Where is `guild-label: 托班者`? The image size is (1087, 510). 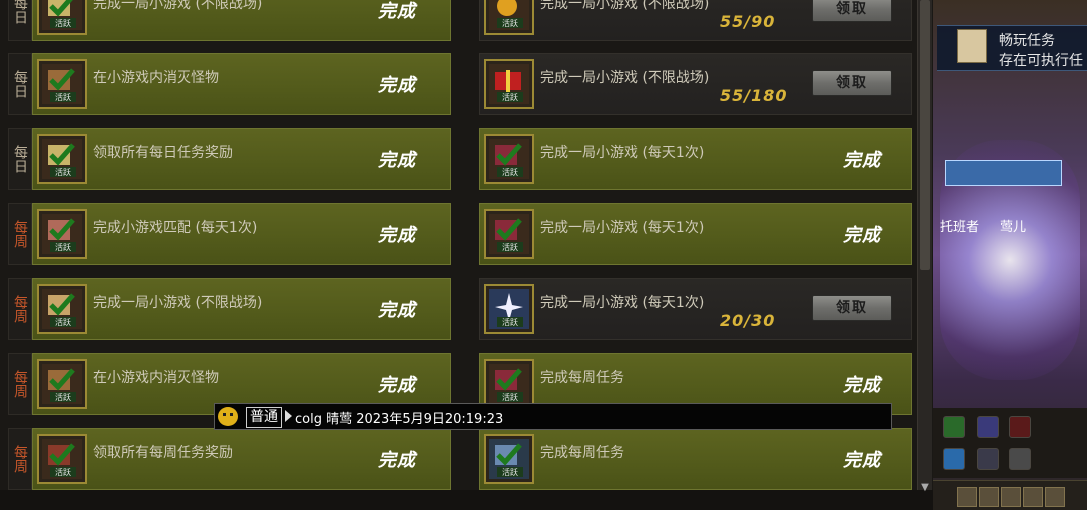 guild-label: 托班者 is located at coordinates (960, 227).